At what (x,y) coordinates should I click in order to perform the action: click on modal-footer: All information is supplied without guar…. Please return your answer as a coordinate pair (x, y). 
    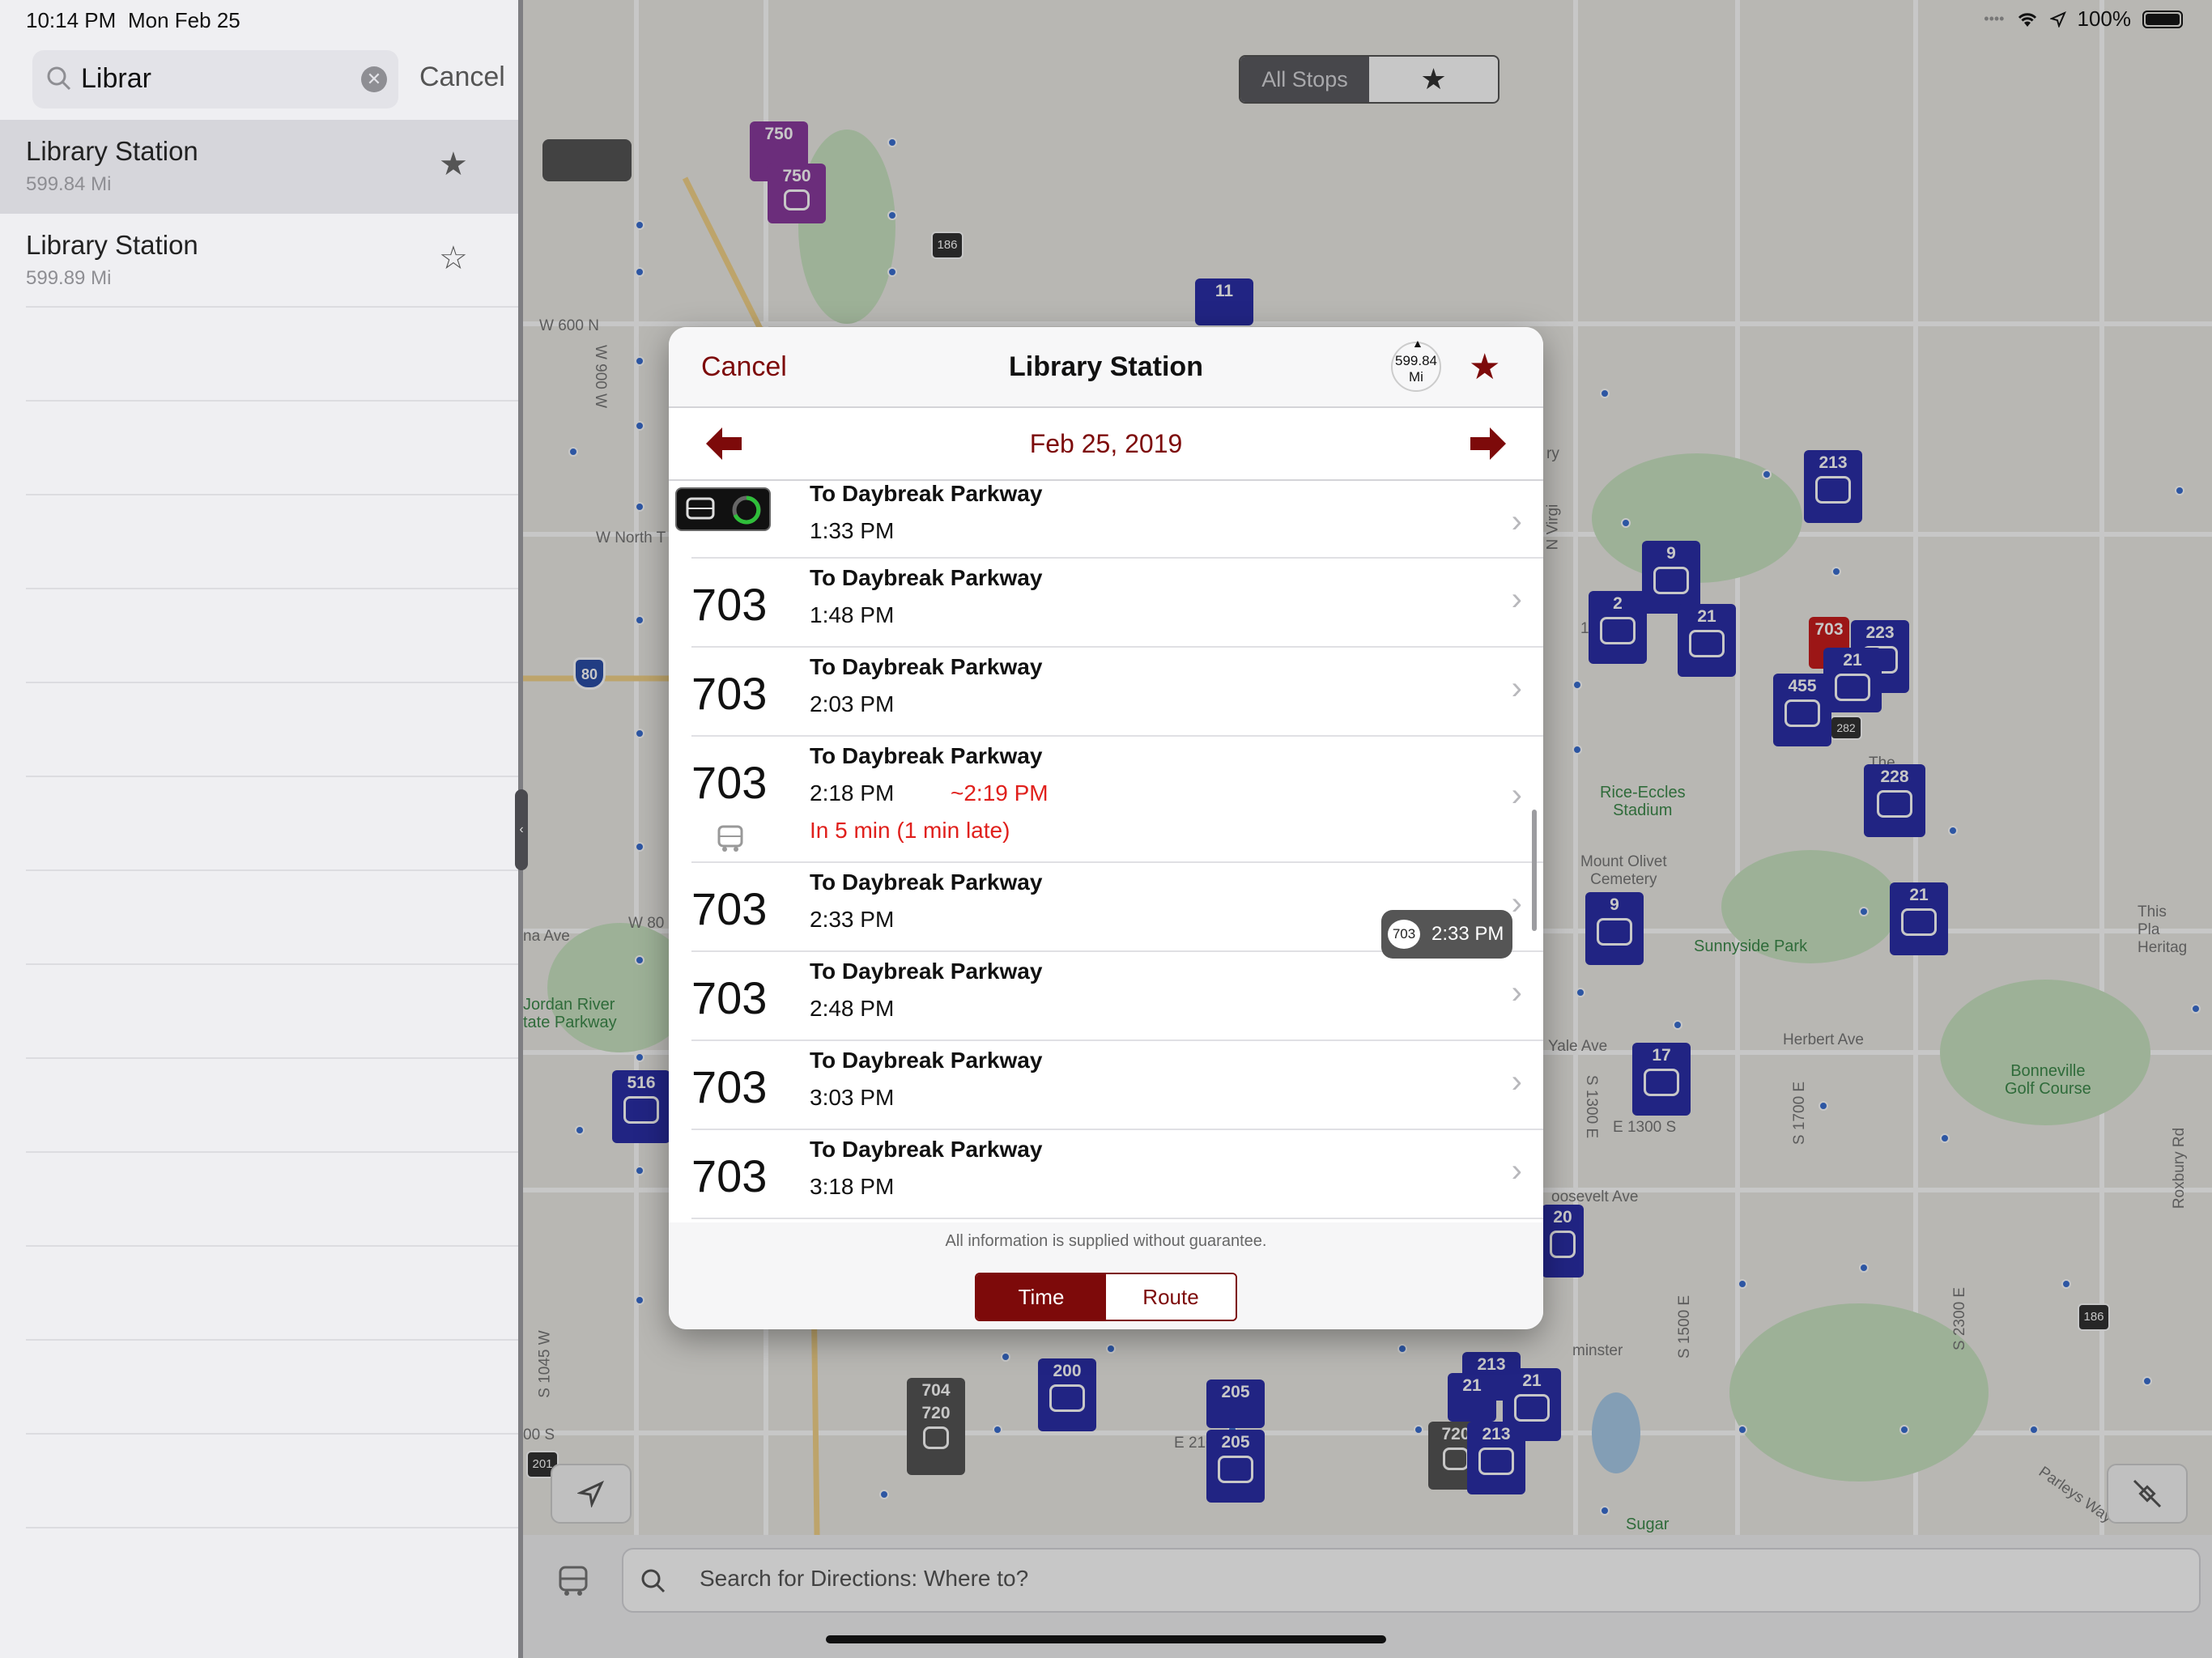
    Looking at the image, I should click on (1106, 1275).